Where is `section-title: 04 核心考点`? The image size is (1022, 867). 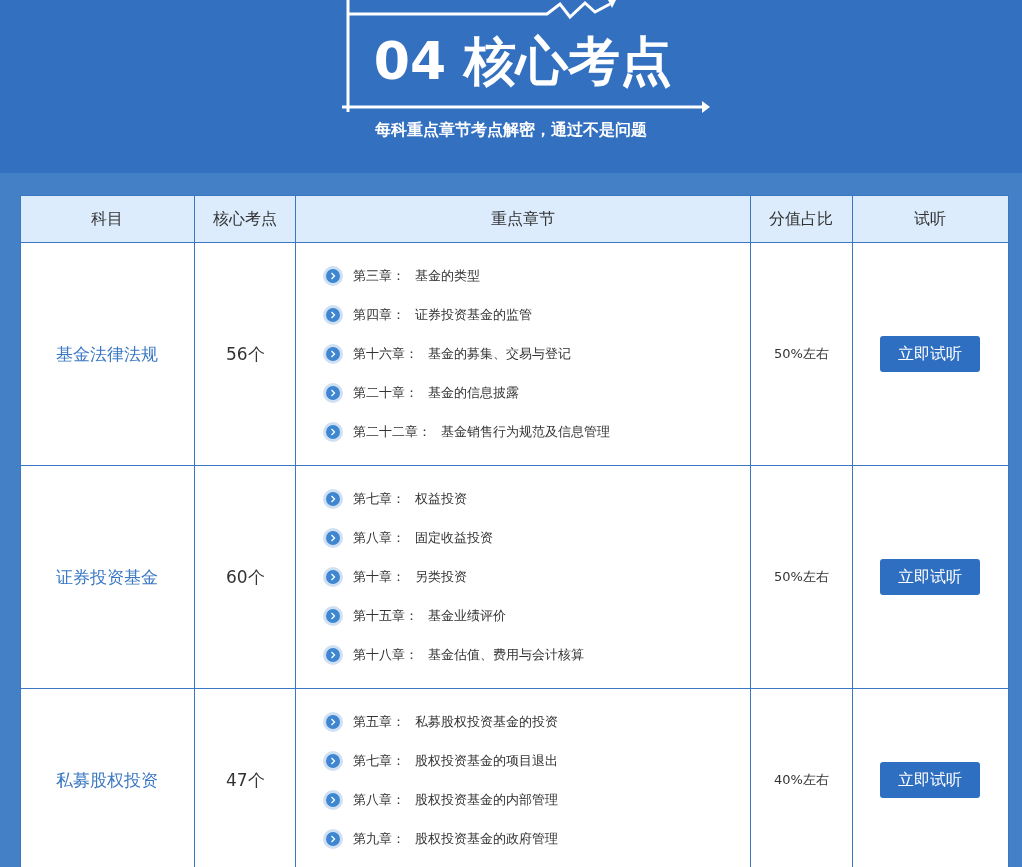
section-title: 04 核心考点 is located at coordinates (523, 61).